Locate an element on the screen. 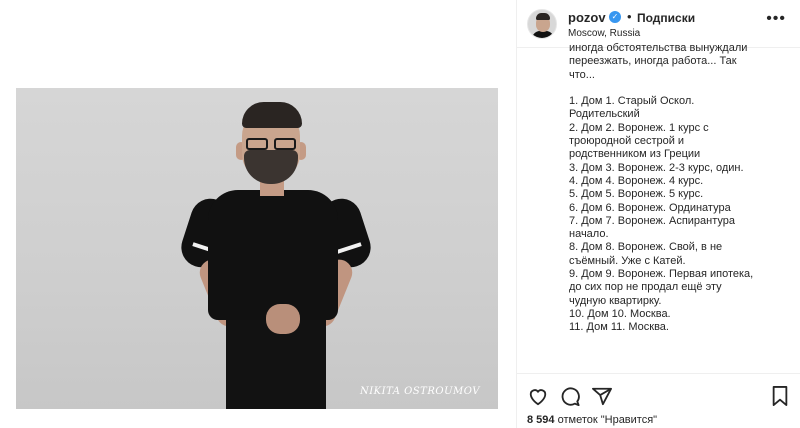 The height and width of the screenshot is (428, 800). caption-line: 1. Дом 1. Старый Оскол. is located at coordinates (632, 101).